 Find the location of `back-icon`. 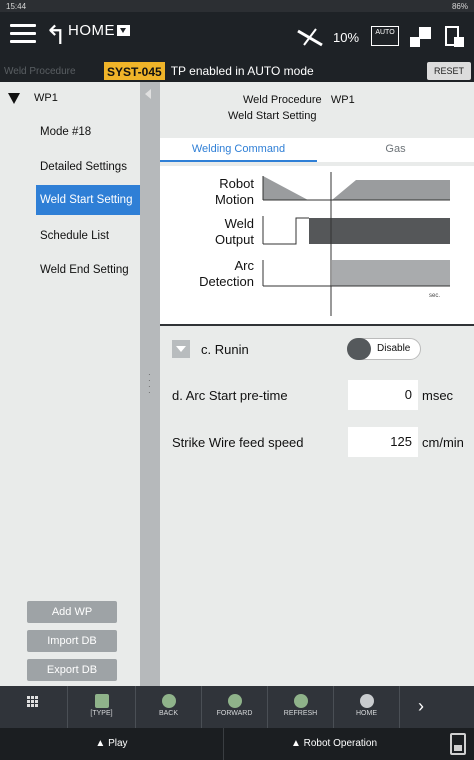

back-icon is located at coordinates (168, 701).